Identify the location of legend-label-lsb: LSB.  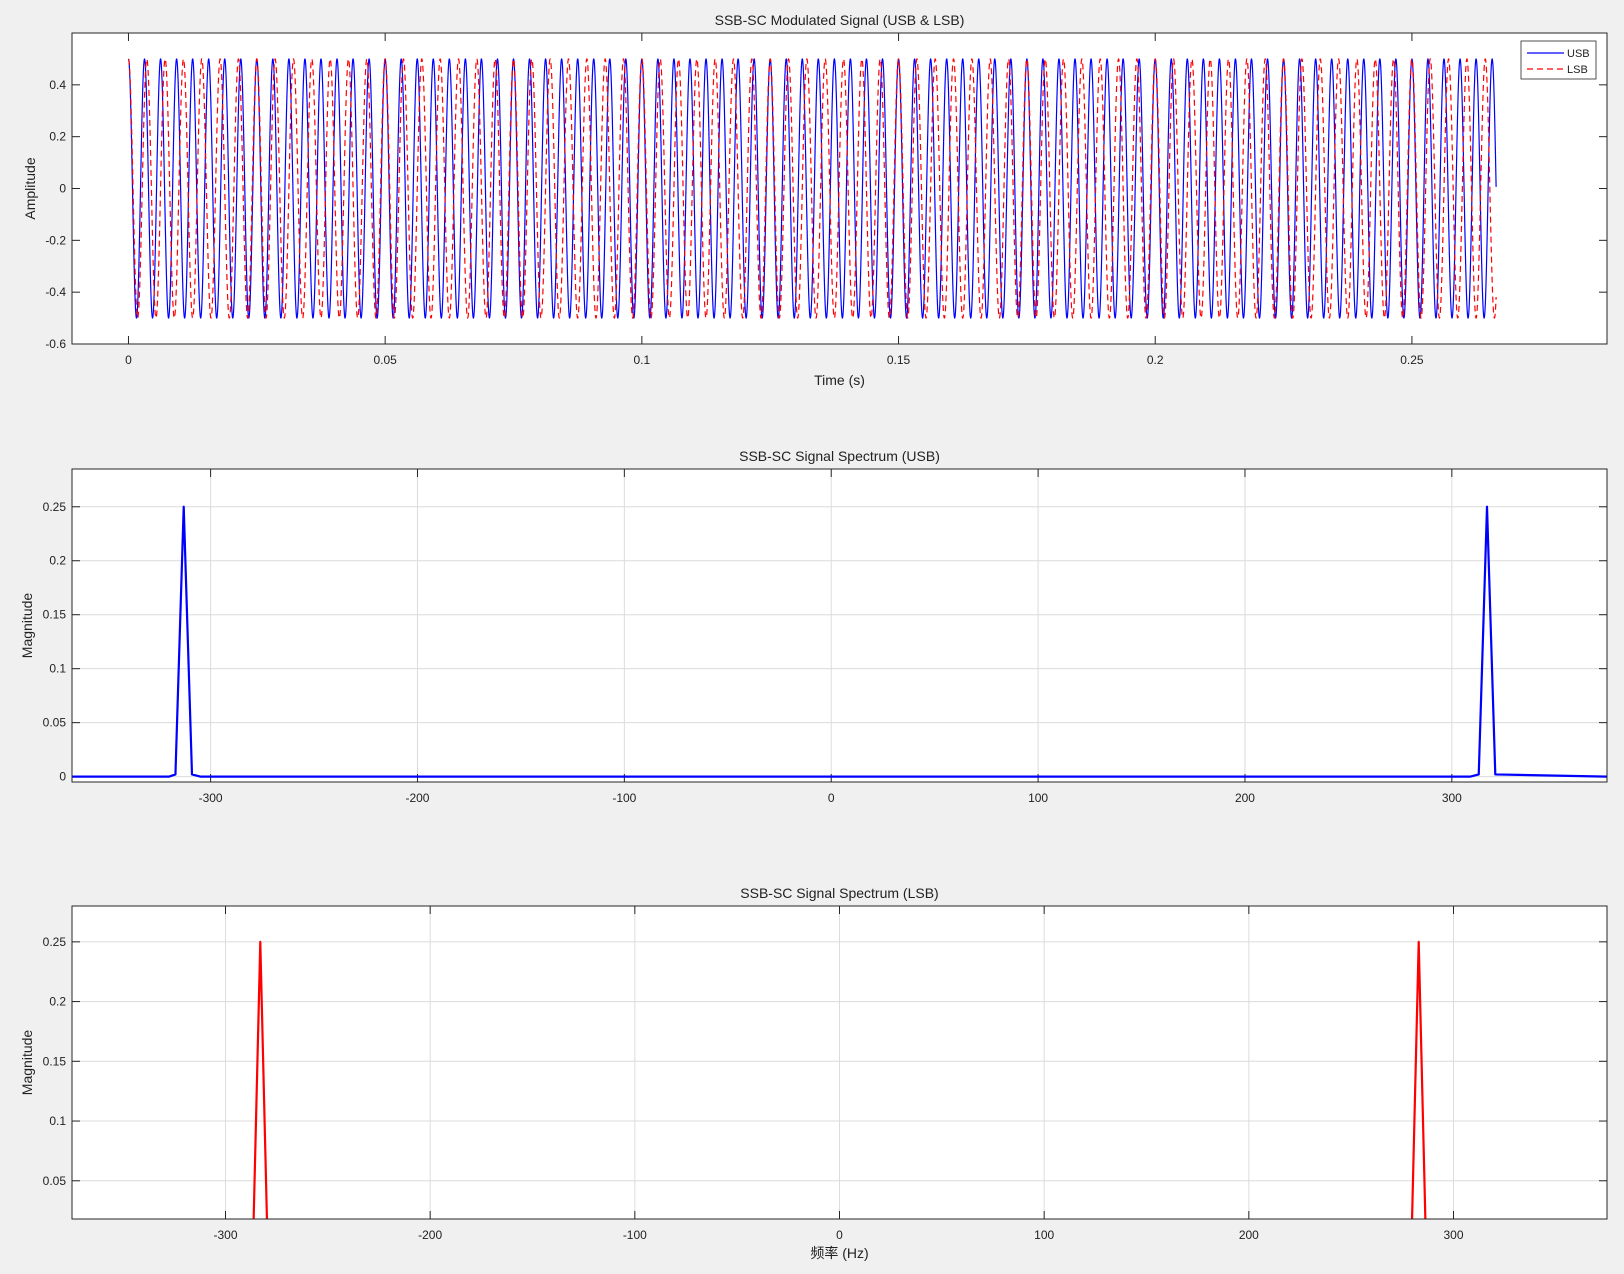
(1577, 70).